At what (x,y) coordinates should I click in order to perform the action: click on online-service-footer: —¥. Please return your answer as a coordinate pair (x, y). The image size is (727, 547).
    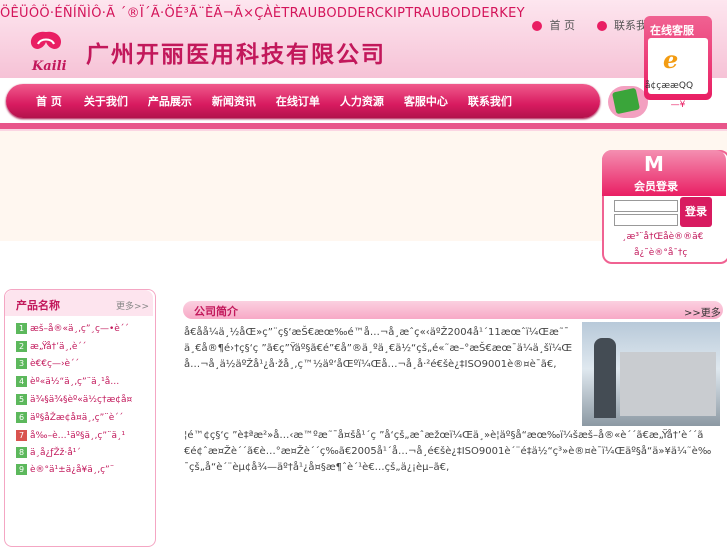
    Looking at the image, I should click on (678, 105).